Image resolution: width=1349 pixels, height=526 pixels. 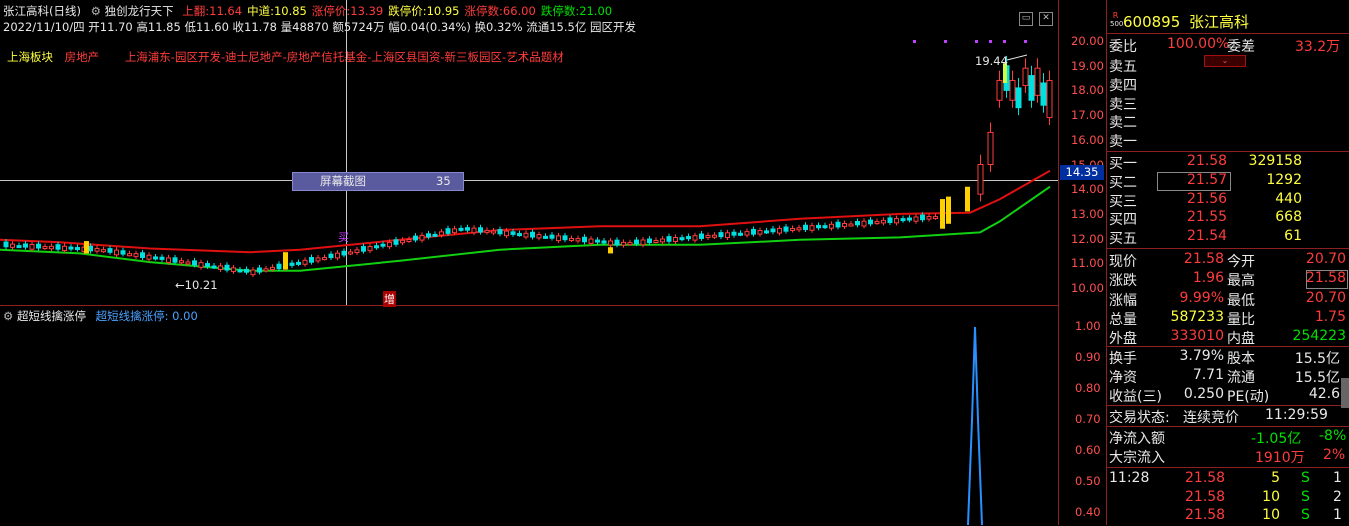 I want to click on finance-stat-row: 收益(三) 0.250 PE(动) 42.6, so click(x=1228, y=395).